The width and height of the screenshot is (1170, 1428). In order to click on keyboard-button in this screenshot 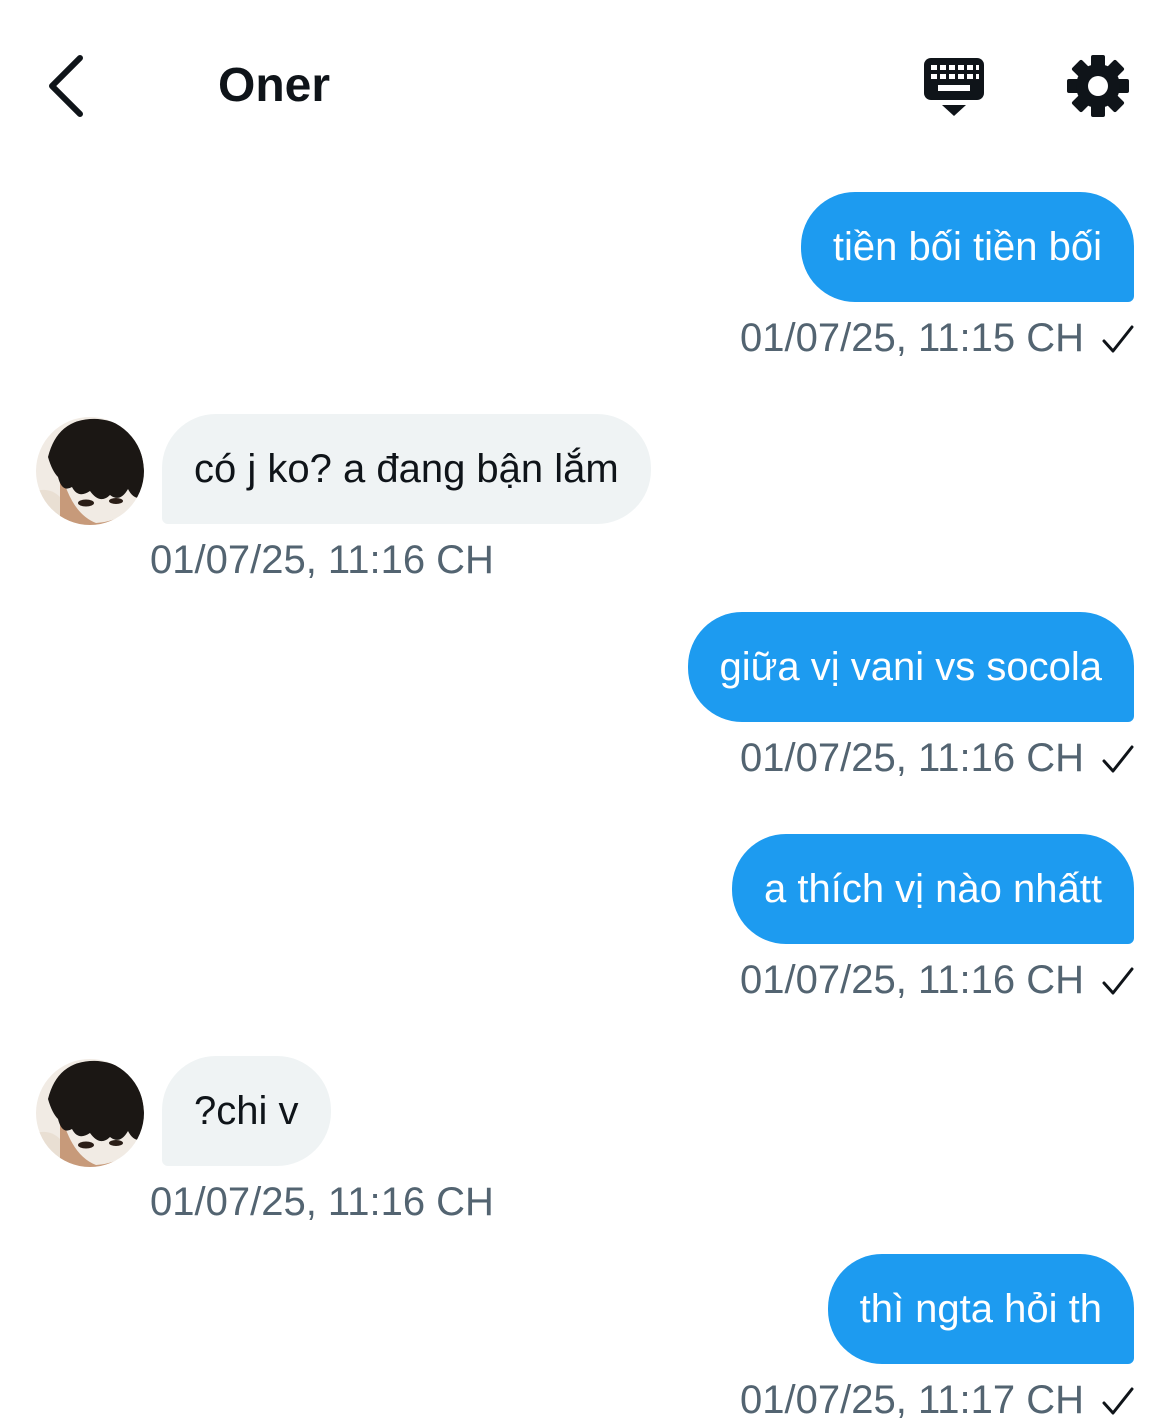, I will do `click(954, 86)`.